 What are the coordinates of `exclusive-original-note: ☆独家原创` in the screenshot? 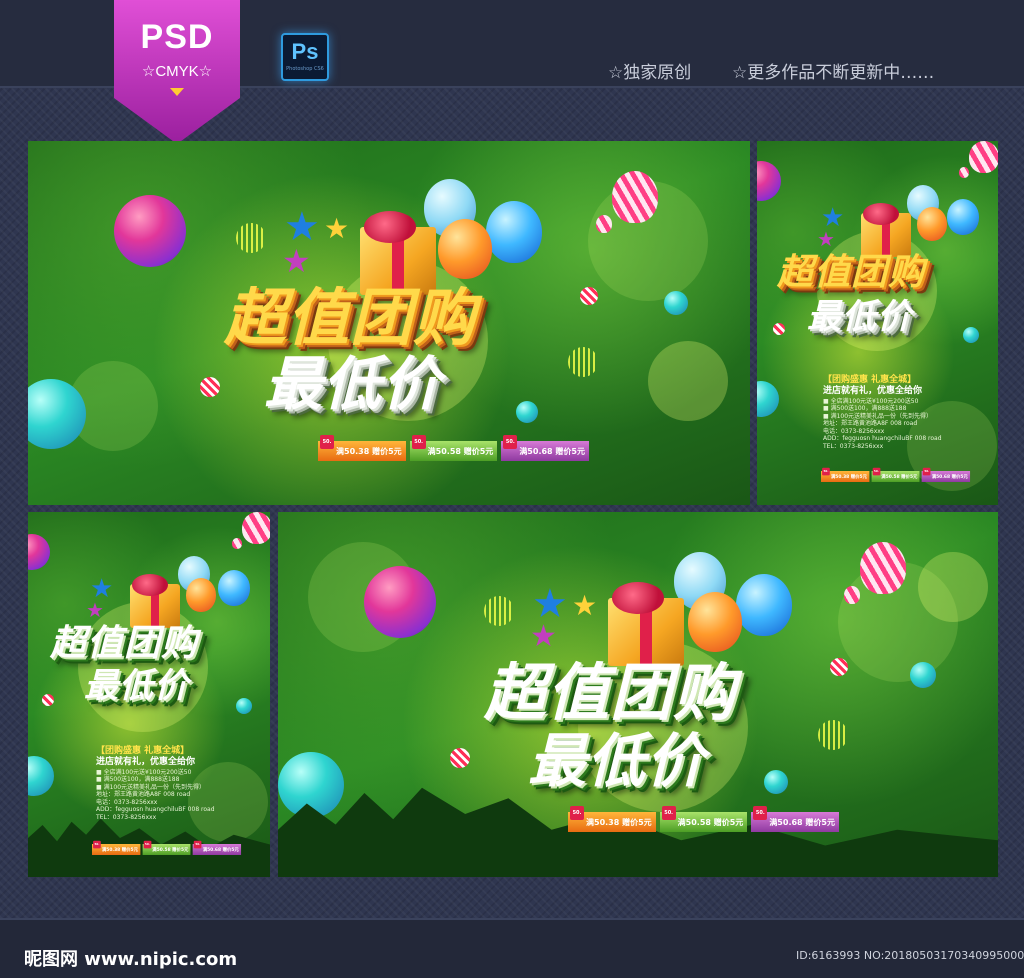 It's located at (650, 73).